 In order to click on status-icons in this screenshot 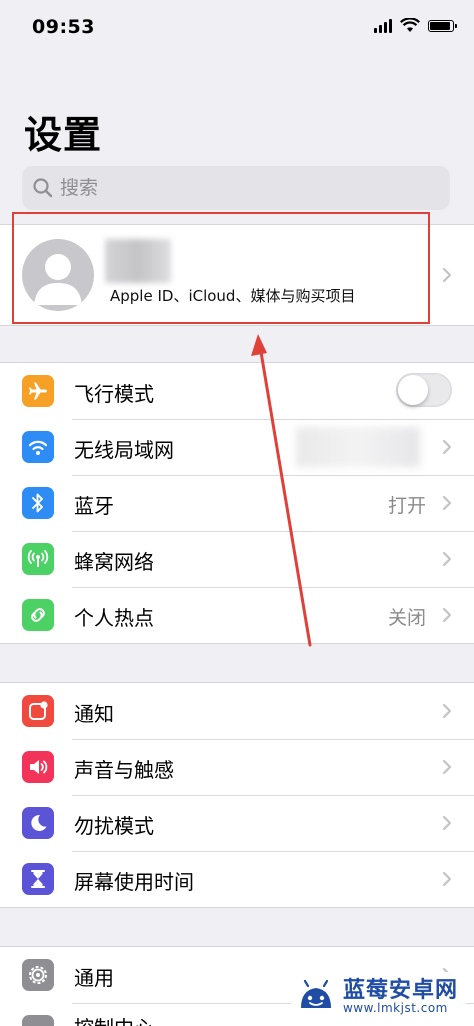, I will do `click(415, 25)`.